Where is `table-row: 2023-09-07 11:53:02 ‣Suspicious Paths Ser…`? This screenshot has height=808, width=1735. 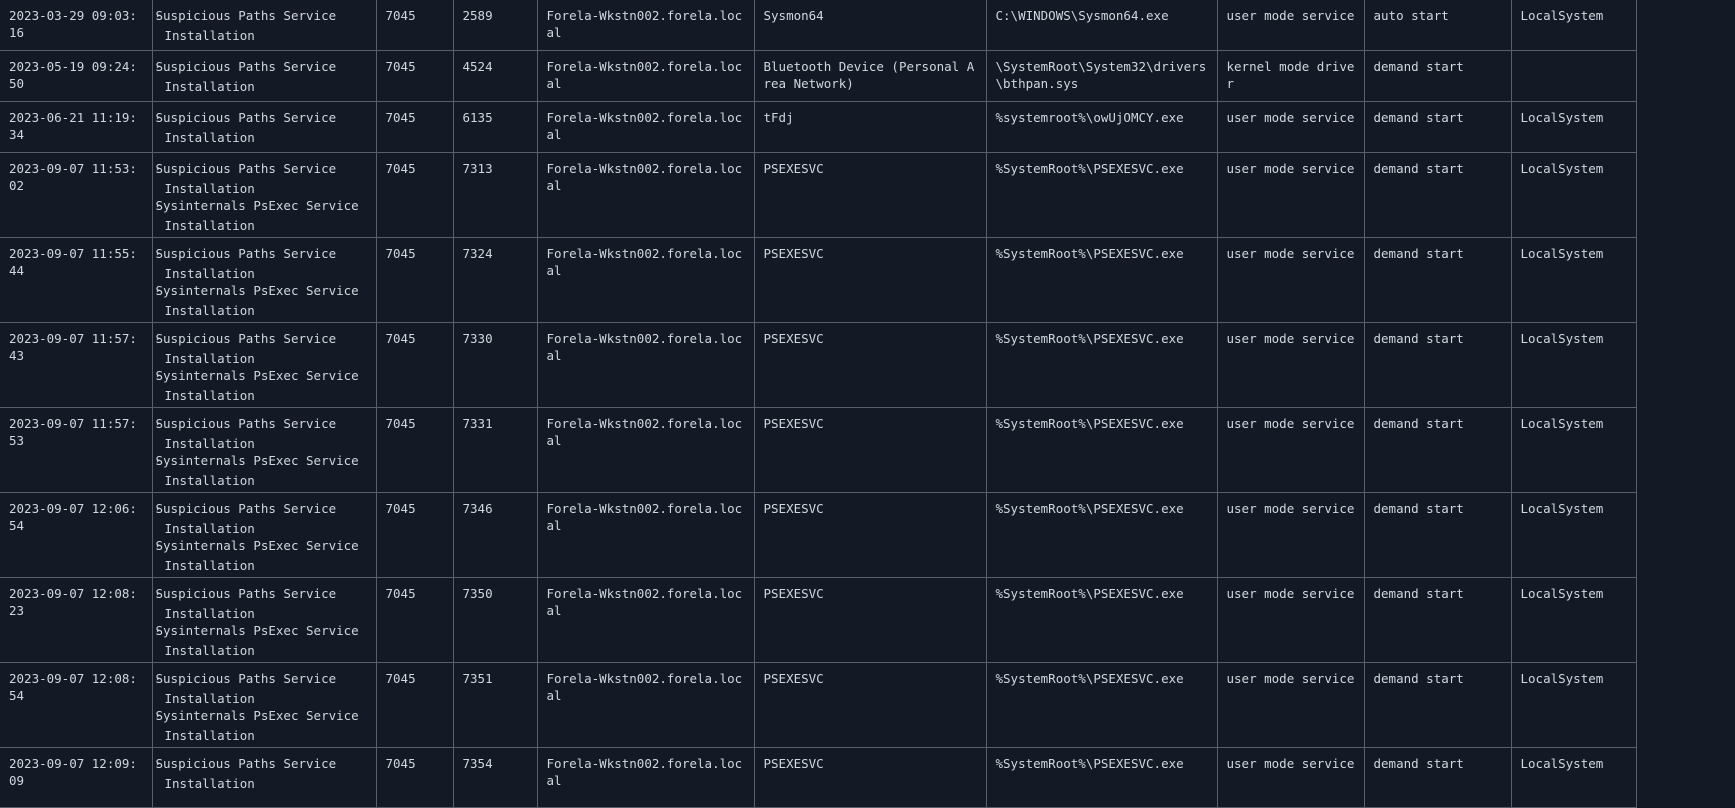 table-row: 2023-09-07 11:53:02 ‣Suspicious Paths Ser… is located at coordinates (818, 195).